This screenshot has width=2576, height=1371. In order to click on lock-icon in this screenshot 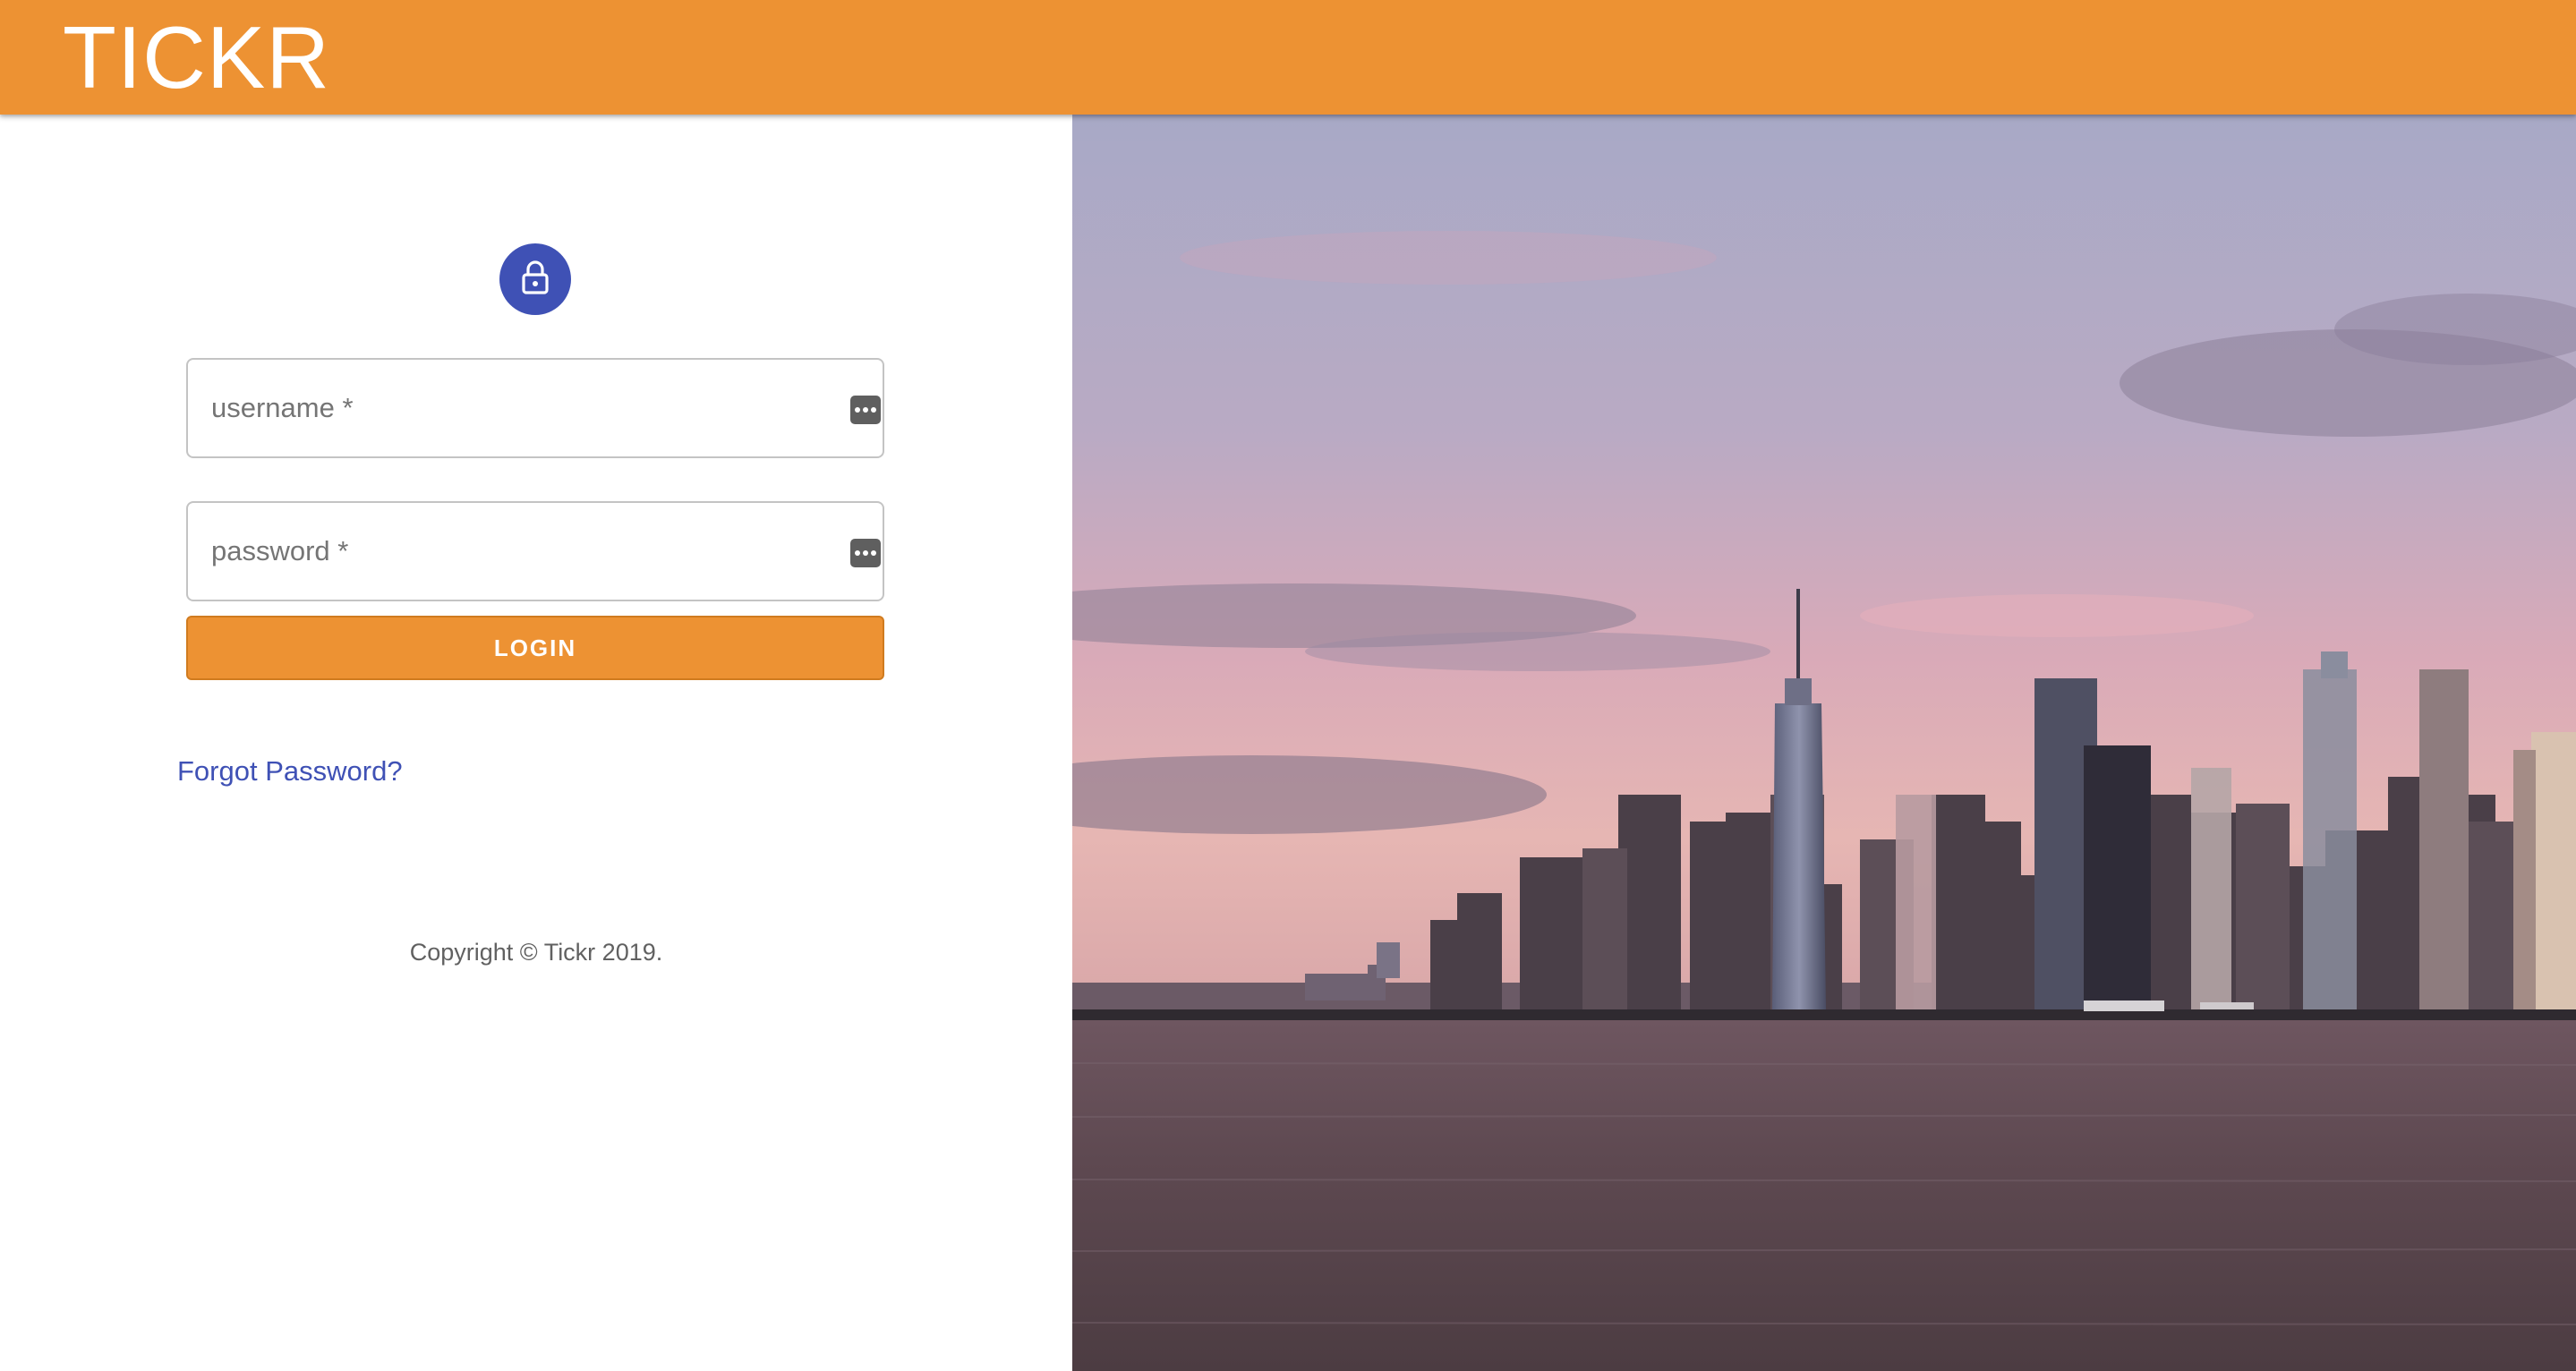, I will do `click(535, 280)`.